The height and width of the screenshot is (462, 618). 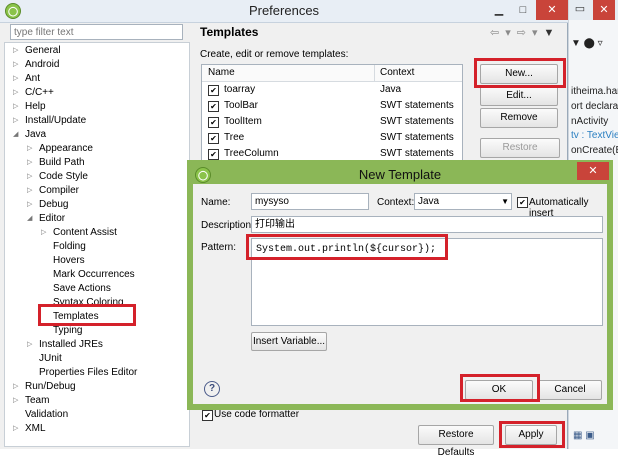 What do you see at coordinates (57, 177) in the screenshot?
I see `tree-item-code-style: ▷ Code Style` at bounding box center [57, 177].